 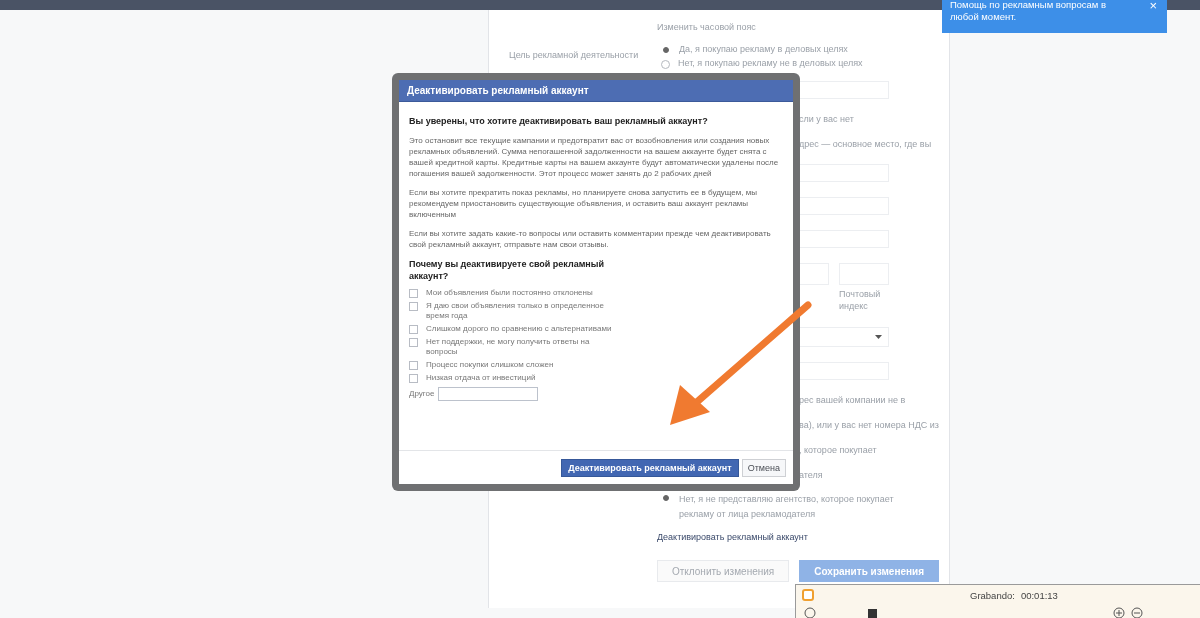 What do you see at coordinates (869, 425) in the screenshot?
I see `help-text: ва), или у вас нет номера НДС из` at bounding box center [869, 425].